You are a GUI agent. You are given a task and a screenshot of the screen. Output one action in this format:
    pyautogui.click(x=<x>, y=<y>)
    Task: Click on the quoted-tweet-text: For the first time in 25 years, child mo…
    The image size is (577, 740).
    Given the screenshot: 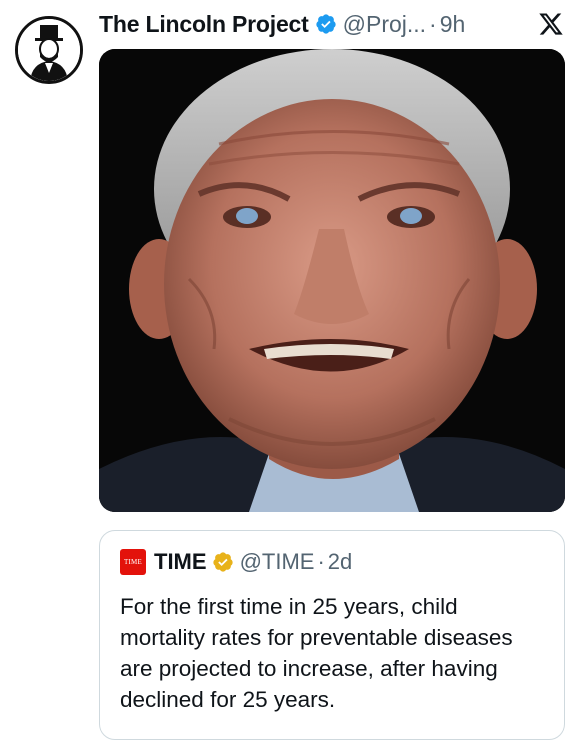 What is the action you would take?
    pyautogui.click(x=316, y=653)
    